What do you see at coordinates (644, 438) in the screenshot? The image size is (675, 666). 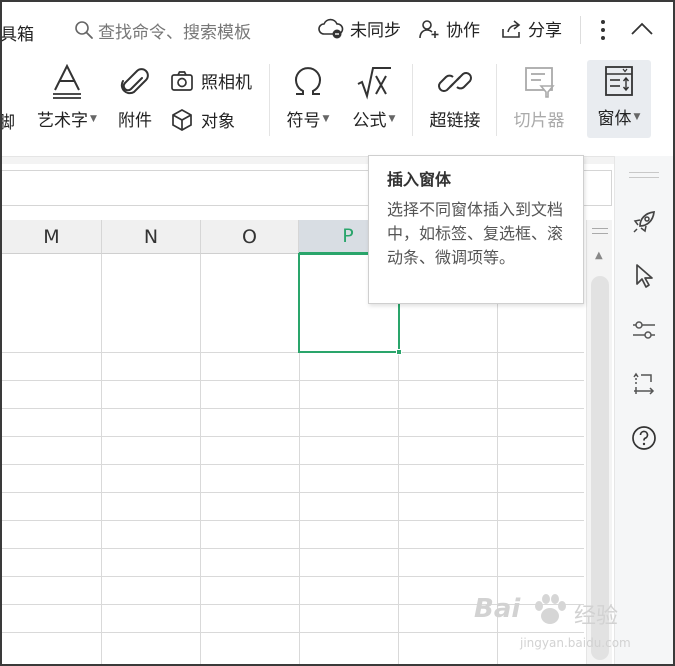 I see `help-icon` at bounding box center [644, 438].